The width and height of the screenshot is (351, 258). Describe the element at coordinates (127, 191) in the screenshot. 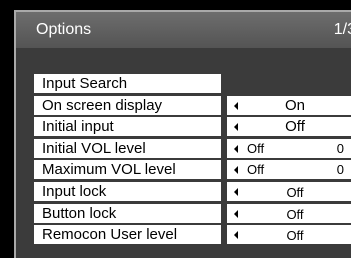

I see `row-label-box: Input lock` at that location.